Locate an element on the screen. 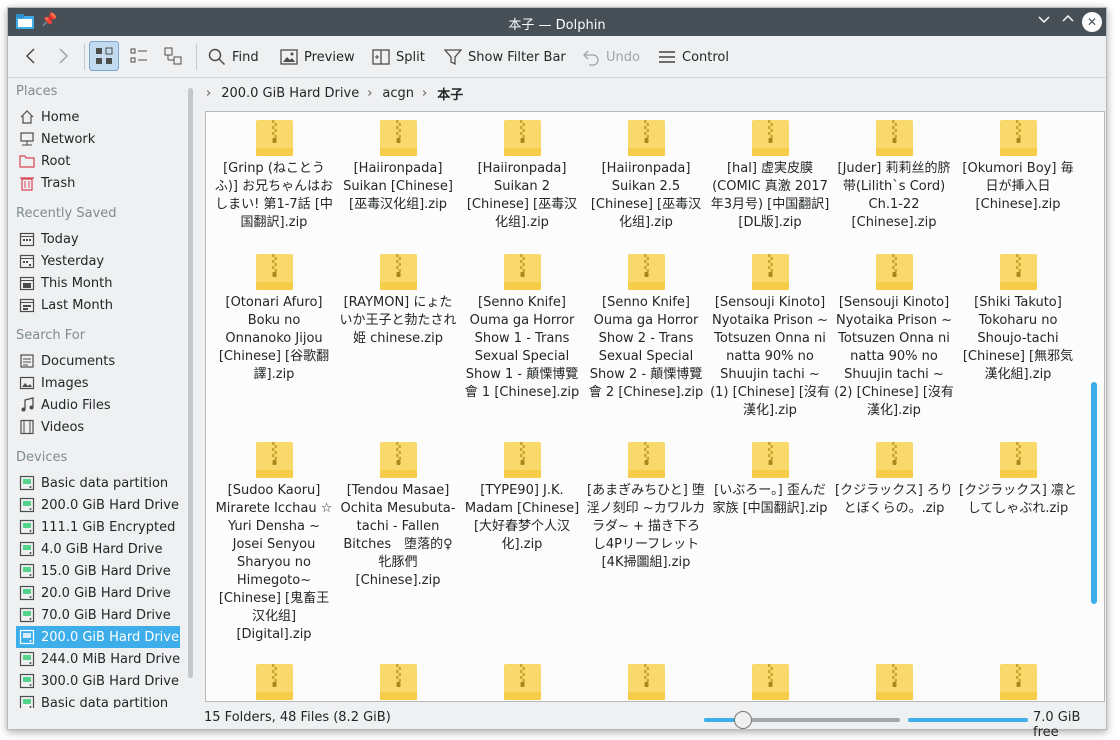 This screenshot has width=1120, height=740. sidebar-item-device: 20.0 GiB Hard Drive is located at coordinates (98, 593).